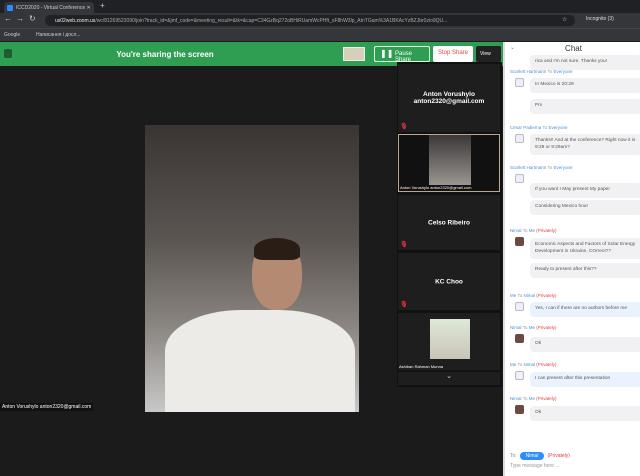 The image size is (640, 476). Describe the element at coordinates (558, 456) in the screenshot. I see `privately-label: (Privately)` at that location.